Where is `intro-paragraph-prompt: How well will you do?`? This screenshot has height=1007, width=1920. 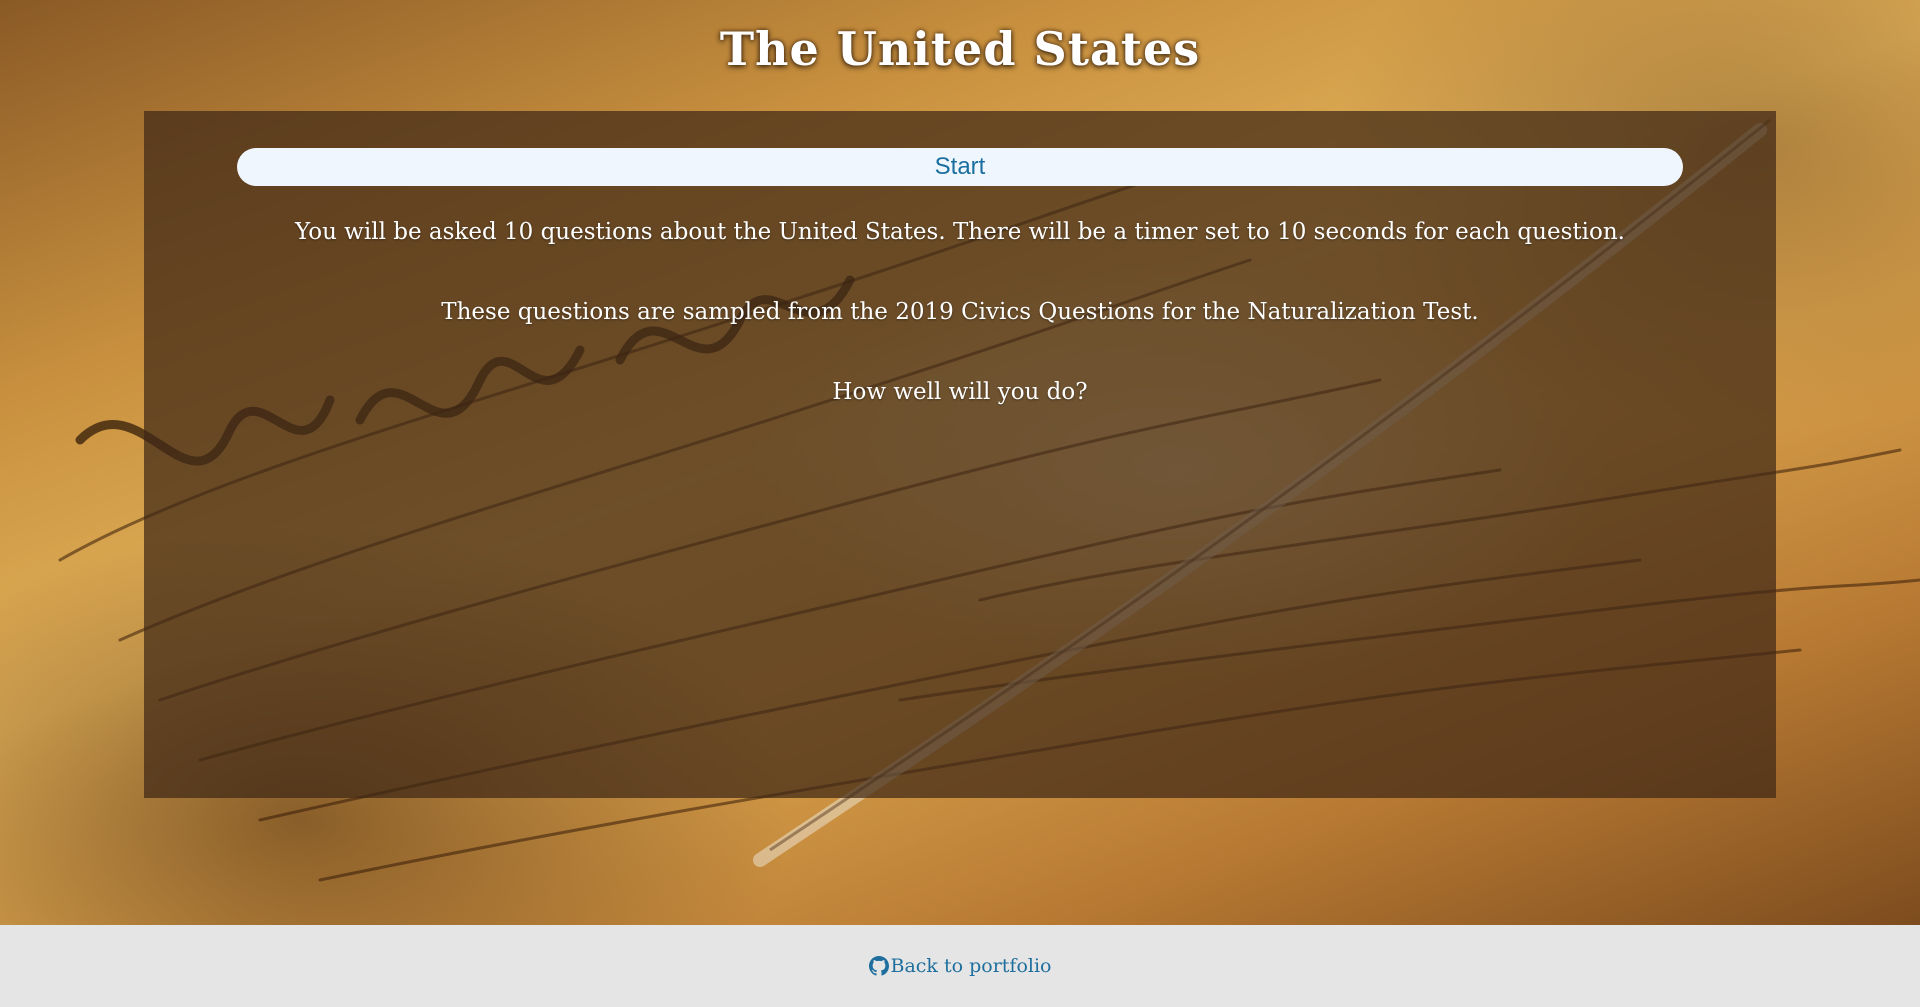 intro-paragraph-prompt: How well will you do? is located at coordinates (960, 392).